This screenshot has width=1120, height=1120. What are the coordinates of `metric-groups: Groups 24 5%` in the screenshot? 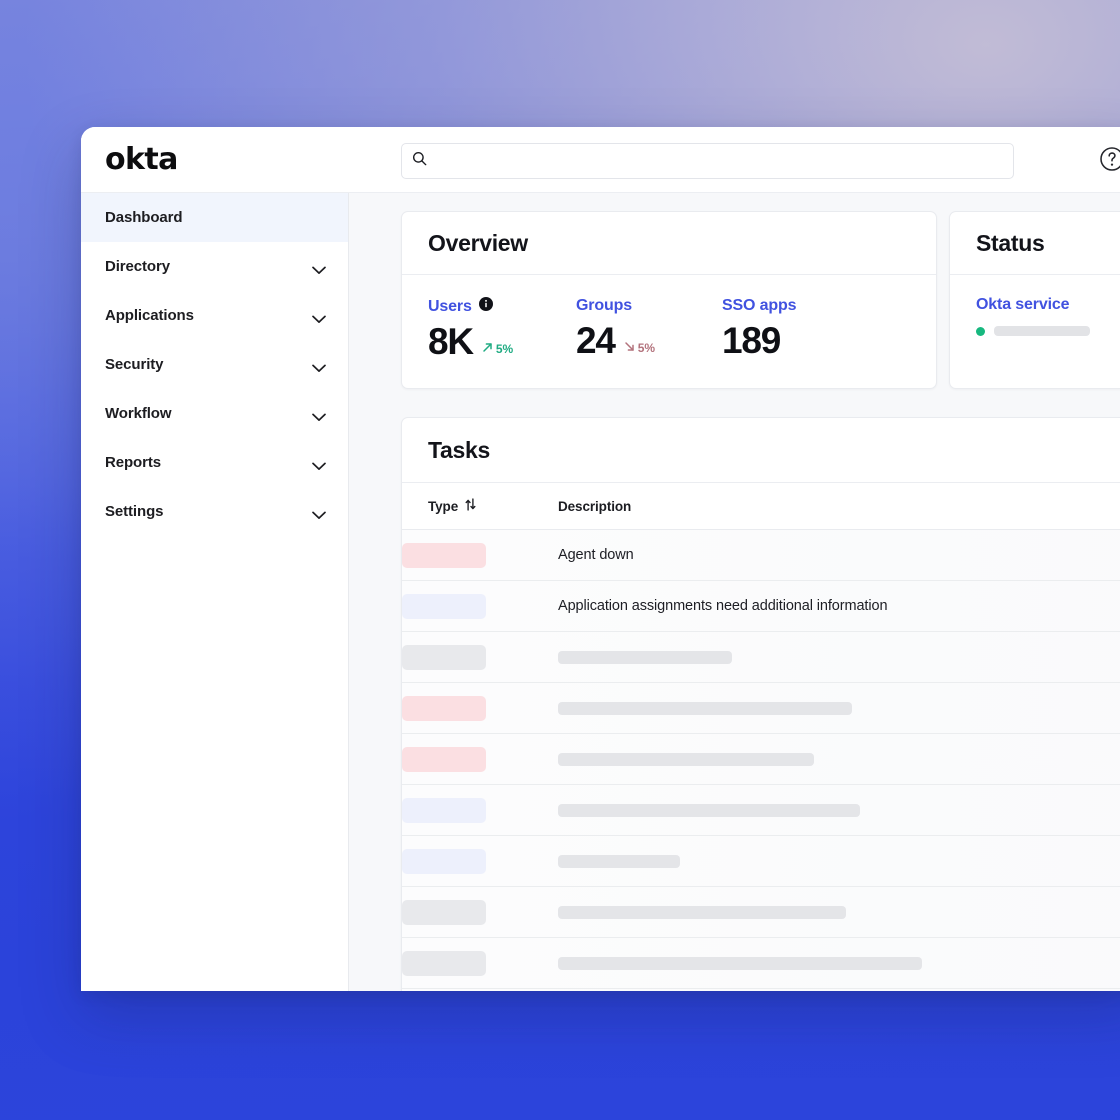 It's located at (649, 329).